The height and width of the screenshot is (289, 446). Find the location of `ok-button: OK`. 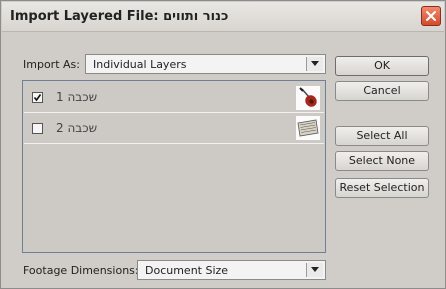

ok-button: OK is located at coordinates (382, 66).